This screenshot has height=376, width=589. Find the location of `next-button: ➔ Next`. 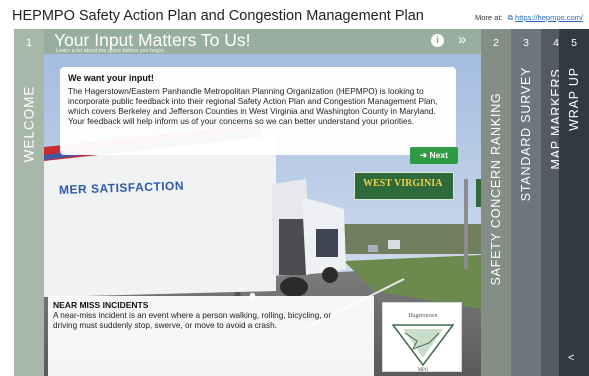

next-button: ➔ Next is located at coordinates (434, 155).